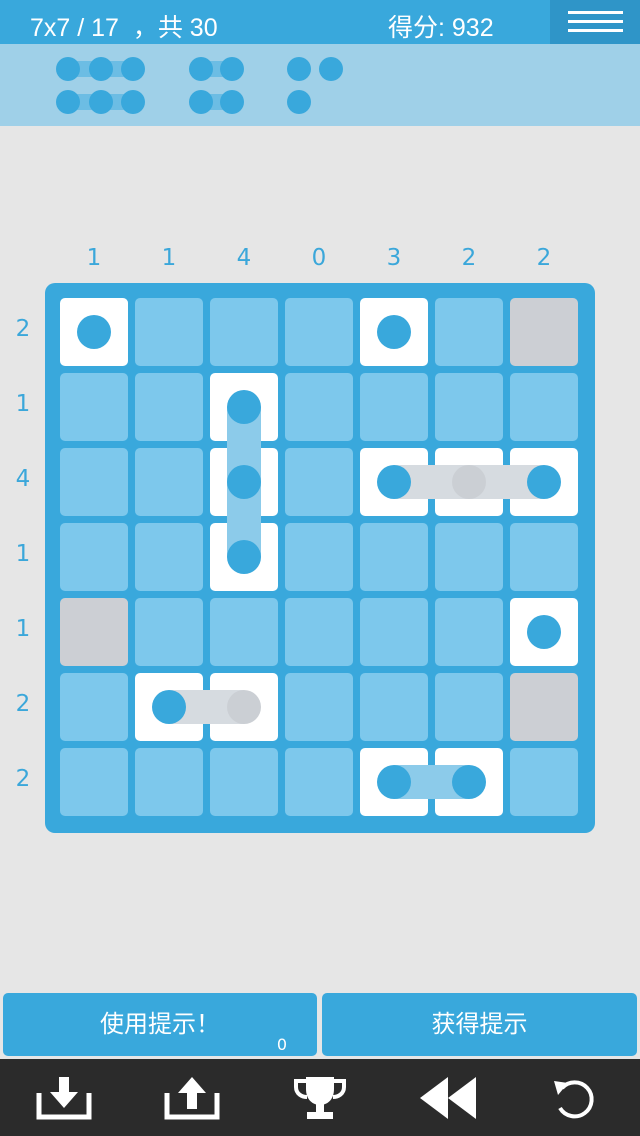  What do you see at coordinates (64, 1098) in the screenshot?
I see `download-icon` at bounding box center [64, 1098].